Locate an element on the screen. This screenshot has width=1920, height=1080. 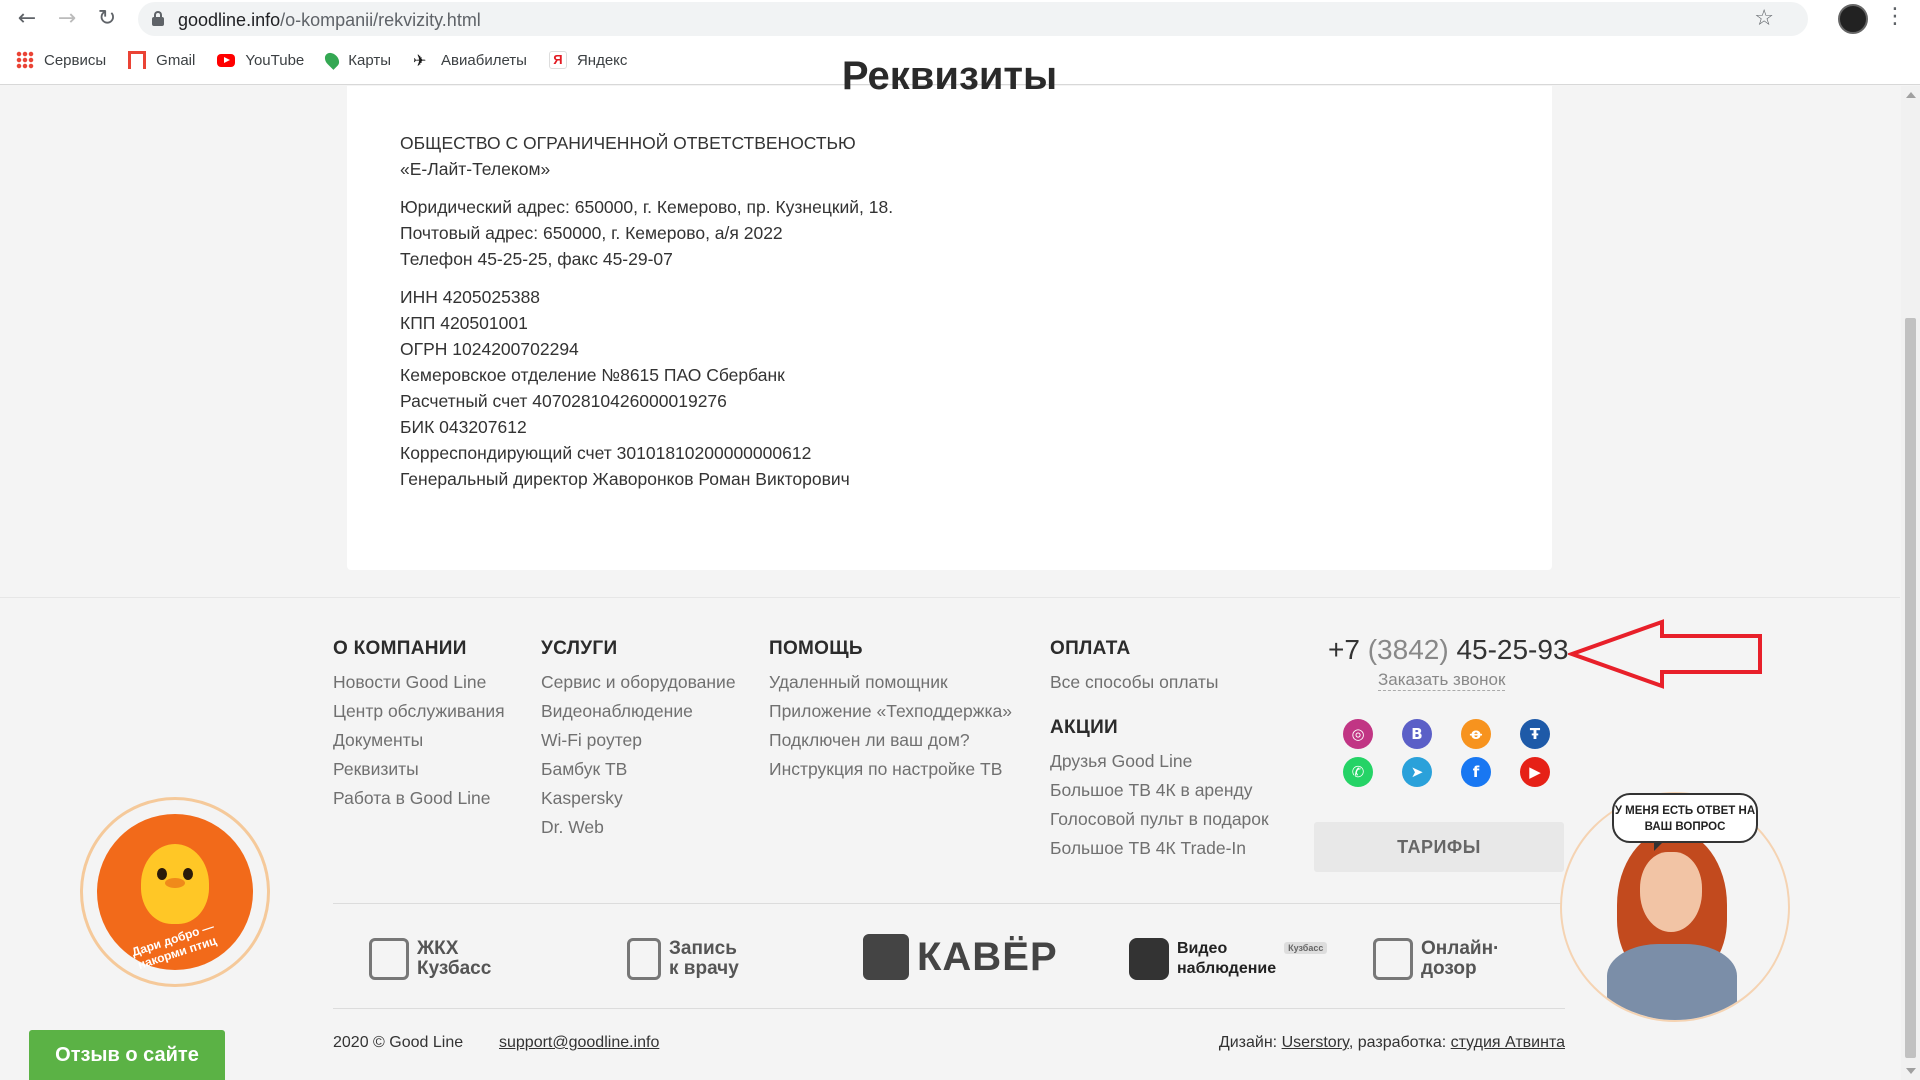
site-review-button: Отзыв о сайте is located at coordinates (127, 1055).